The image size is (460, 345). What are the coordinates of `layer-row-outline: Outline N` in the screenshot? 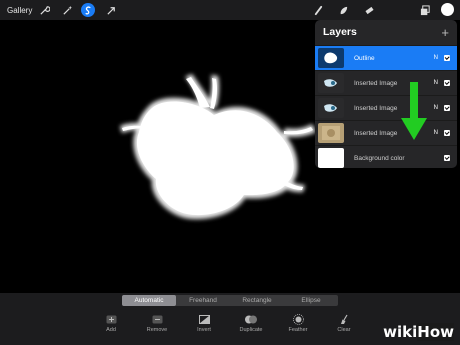 It's located at (386, 57).